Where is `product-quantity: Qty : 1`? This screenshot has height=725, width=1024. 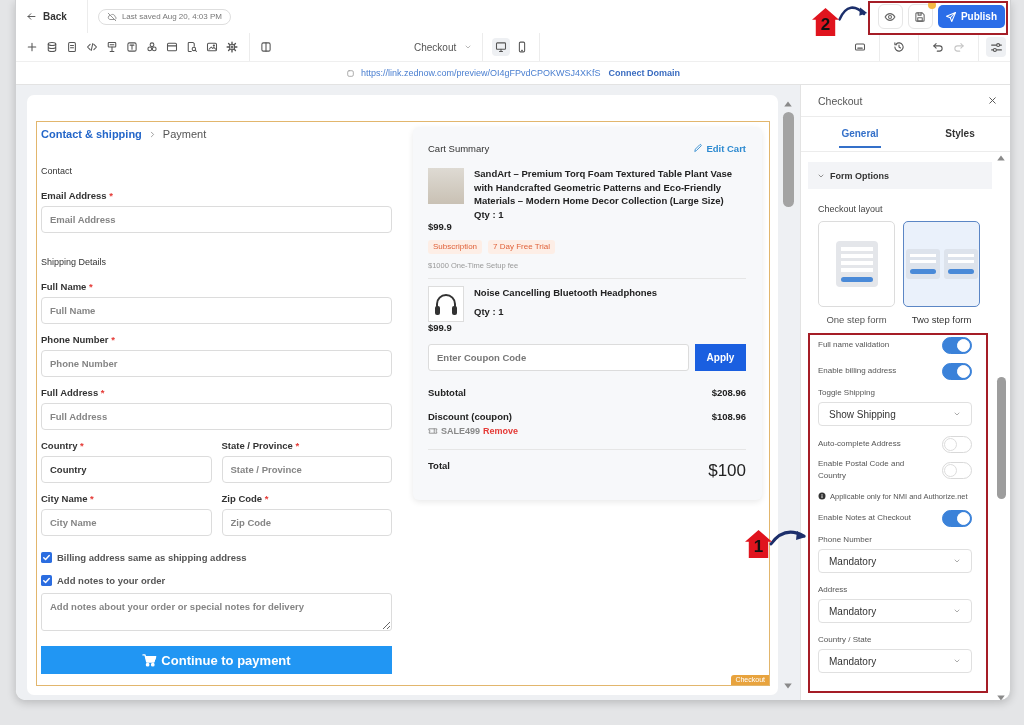 product-quantity: Qty : 1 is located at coordinates (489, 311).